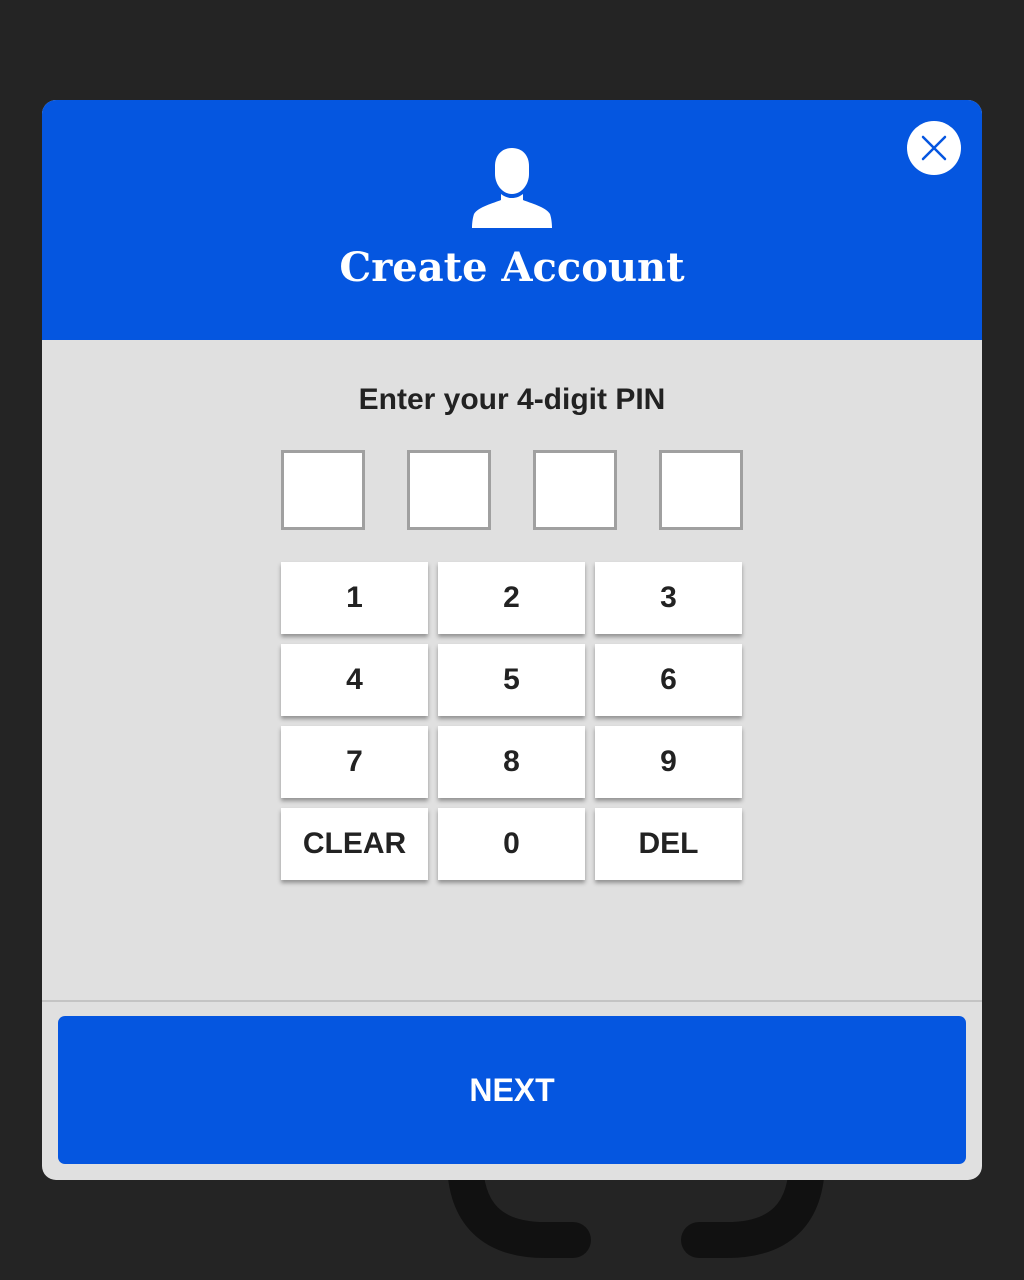  What do you see at coordinates (511, 680) in the screenshot?
I see `key-5: 5` at bounding box center [511, 680].